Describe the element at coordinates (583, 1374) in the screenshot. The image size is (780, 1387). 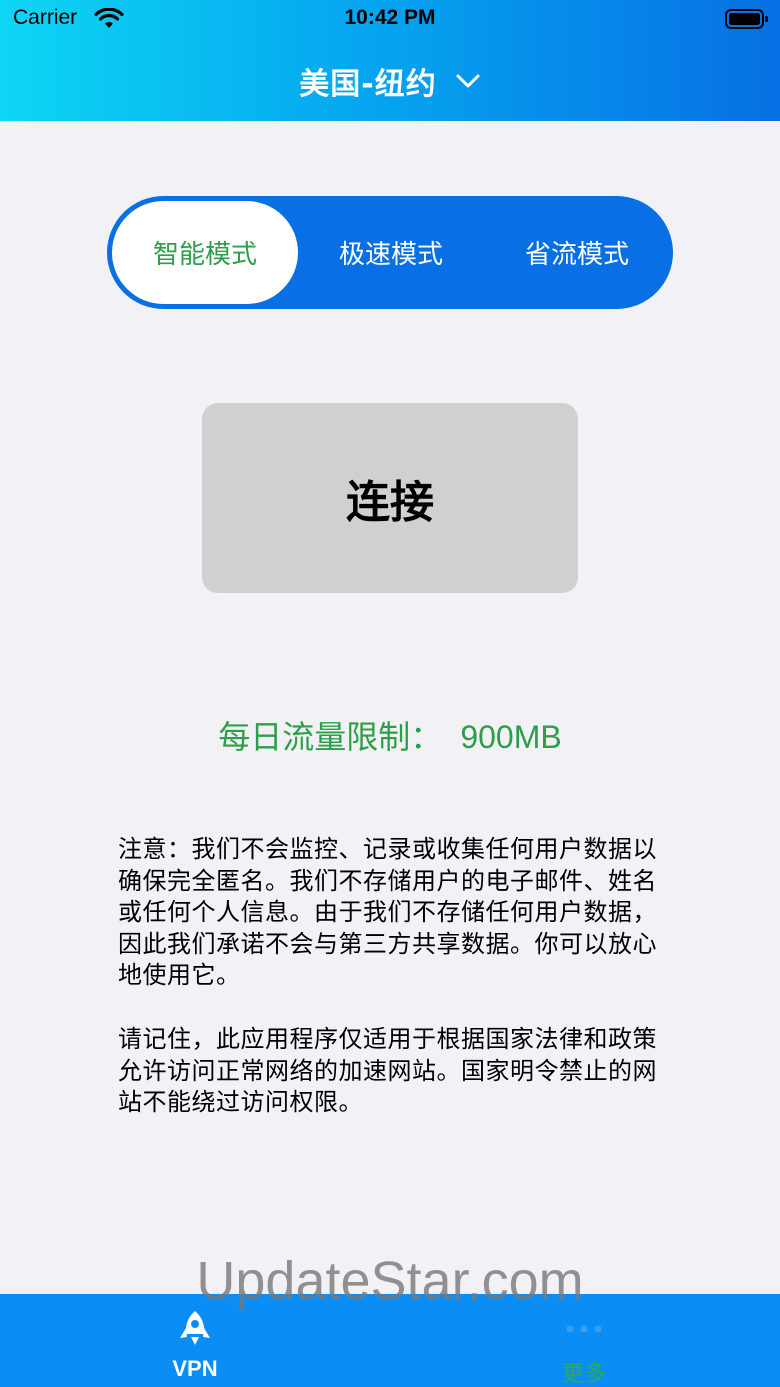
I see `tab-more-label: 更多` at that location.